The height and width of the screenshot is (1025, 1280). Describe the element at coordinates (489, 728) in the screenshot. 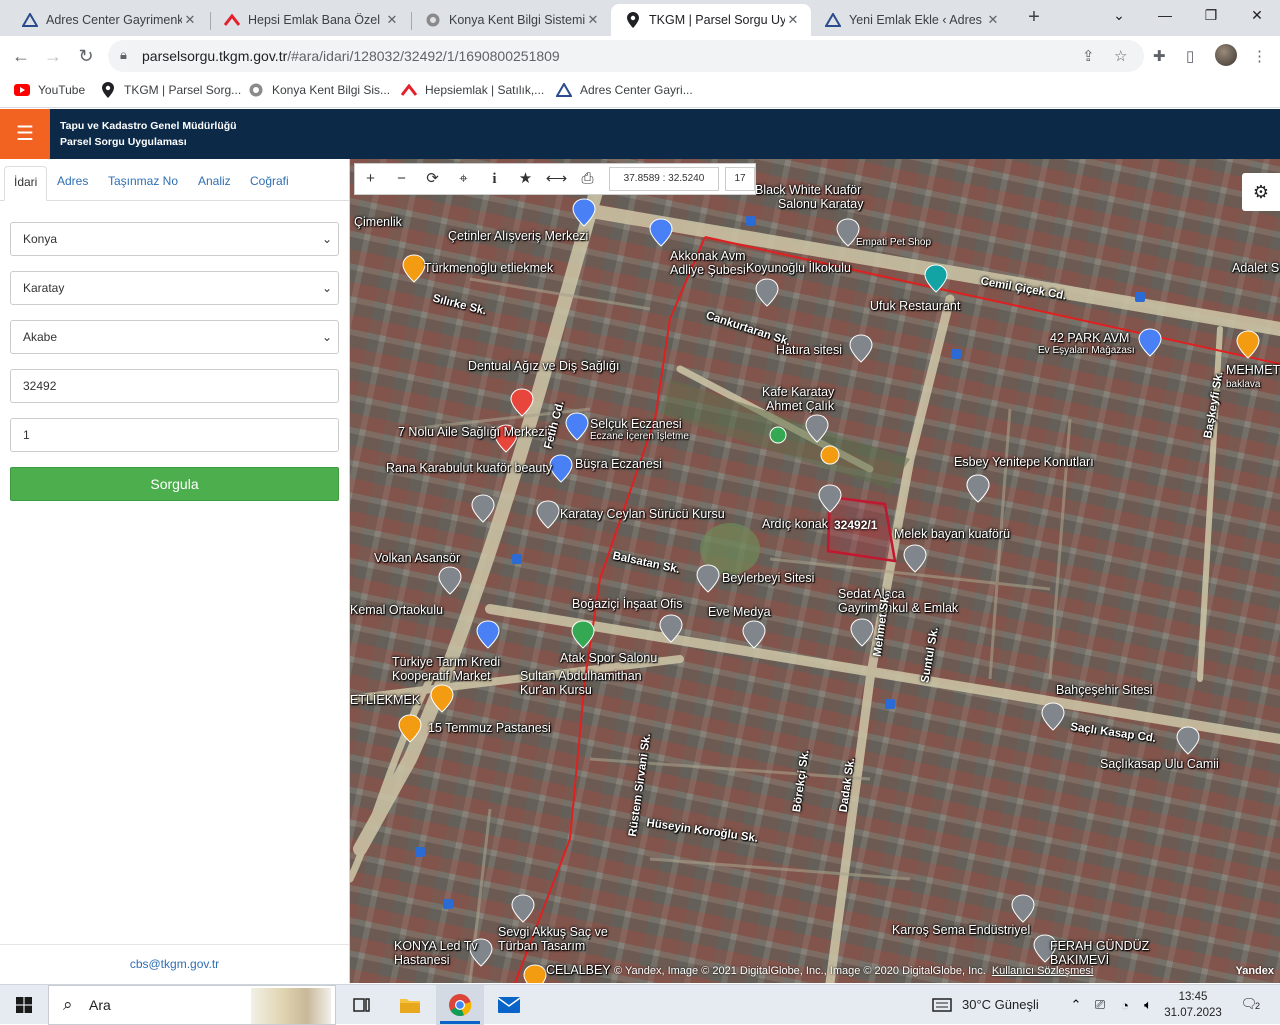

I see `map-label: 15 Temmuz Pastanesi` at that location.